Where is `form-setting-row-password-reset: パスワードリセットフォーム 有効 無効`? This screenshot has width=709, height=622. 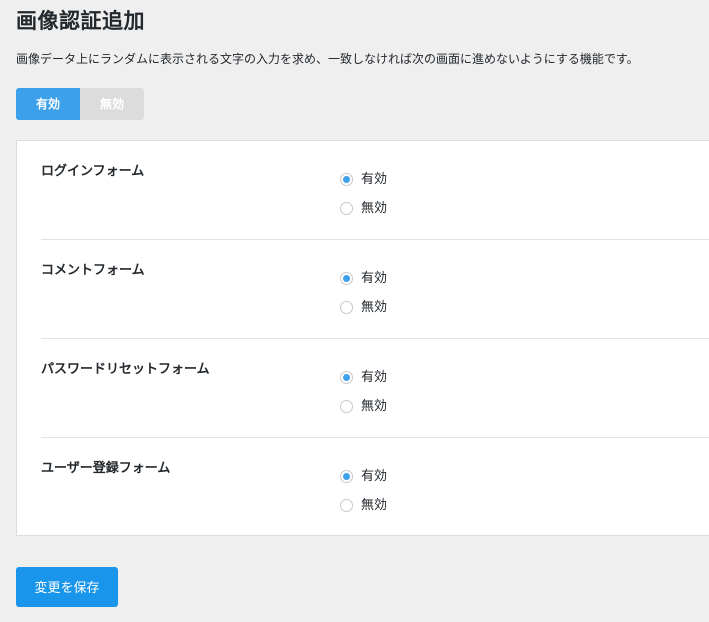
form-setting-row-password-reset: パスワードリセットフォーム 有効 無効 is located at coordinates (375, 388).